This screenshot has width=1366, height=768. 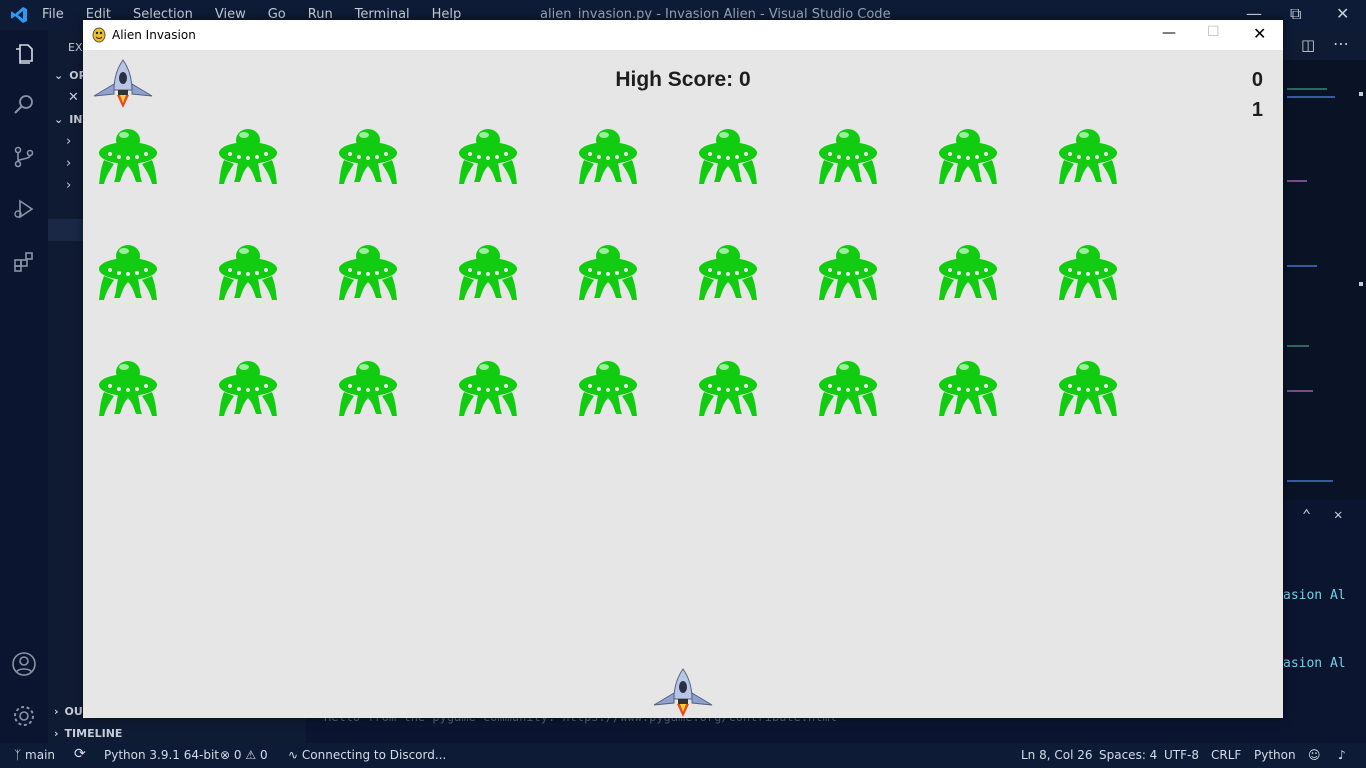 I want to click on problems-item: ⊗ 0 ⚠ 0, so click(x=244, y=755).